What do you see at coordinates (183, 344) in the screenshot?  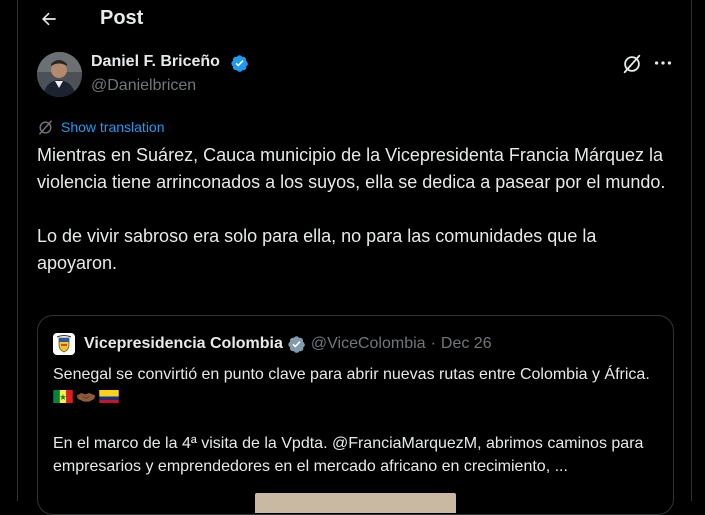 I see `quote-author-name: Vicepresidencia Colombia` at bounding box center [183, 344].